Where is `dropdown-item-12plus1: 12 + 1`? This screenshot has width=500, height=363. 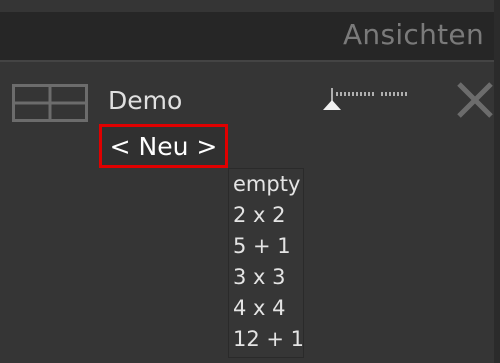 dropdown-item-12plus1: 12 + 1 is located at coordinates (266, 339).